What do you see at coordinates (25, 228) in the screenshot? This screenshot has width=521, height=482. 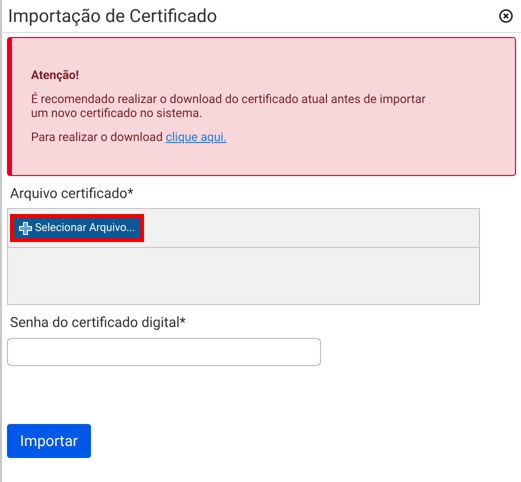 I see `plus-icon` at bounding box center [25, 228].